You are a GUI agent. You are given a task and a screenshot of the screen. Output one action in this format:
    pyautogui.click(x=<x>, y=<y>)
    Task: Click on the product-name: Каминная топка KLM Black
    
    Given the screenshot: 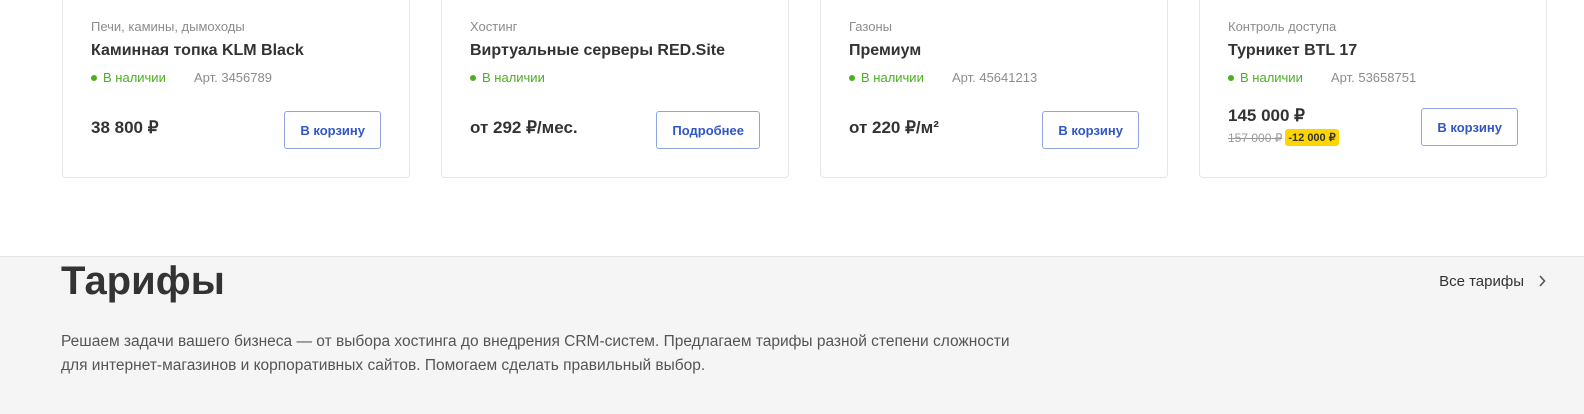 What is the action you would take?
    pyautogui.click(x=197, y=51)
    